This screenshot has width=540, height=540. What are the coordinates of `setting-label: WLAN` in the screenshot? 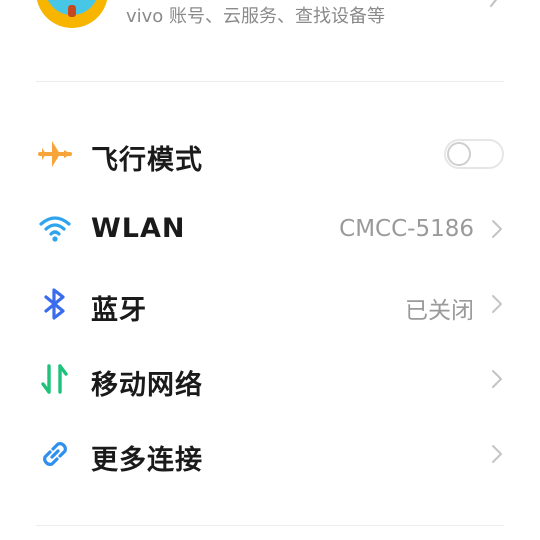 It's located at (138, 228).